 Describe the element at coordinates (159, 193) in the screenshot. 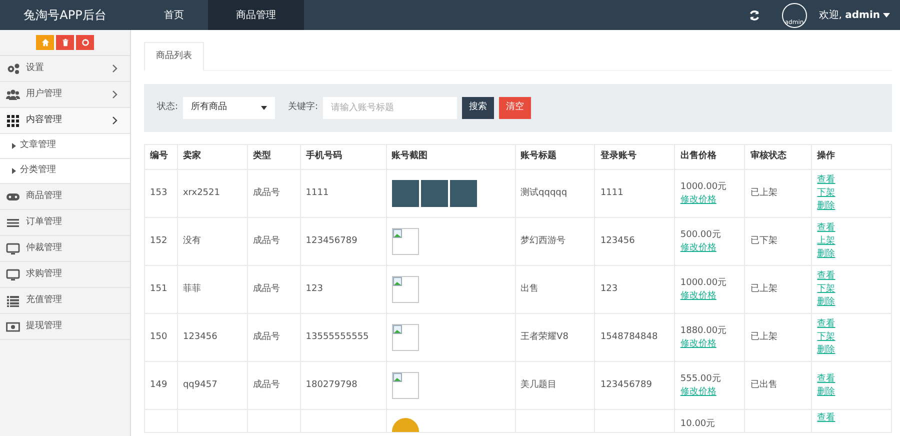

I see `table-cell: 153` at that location.